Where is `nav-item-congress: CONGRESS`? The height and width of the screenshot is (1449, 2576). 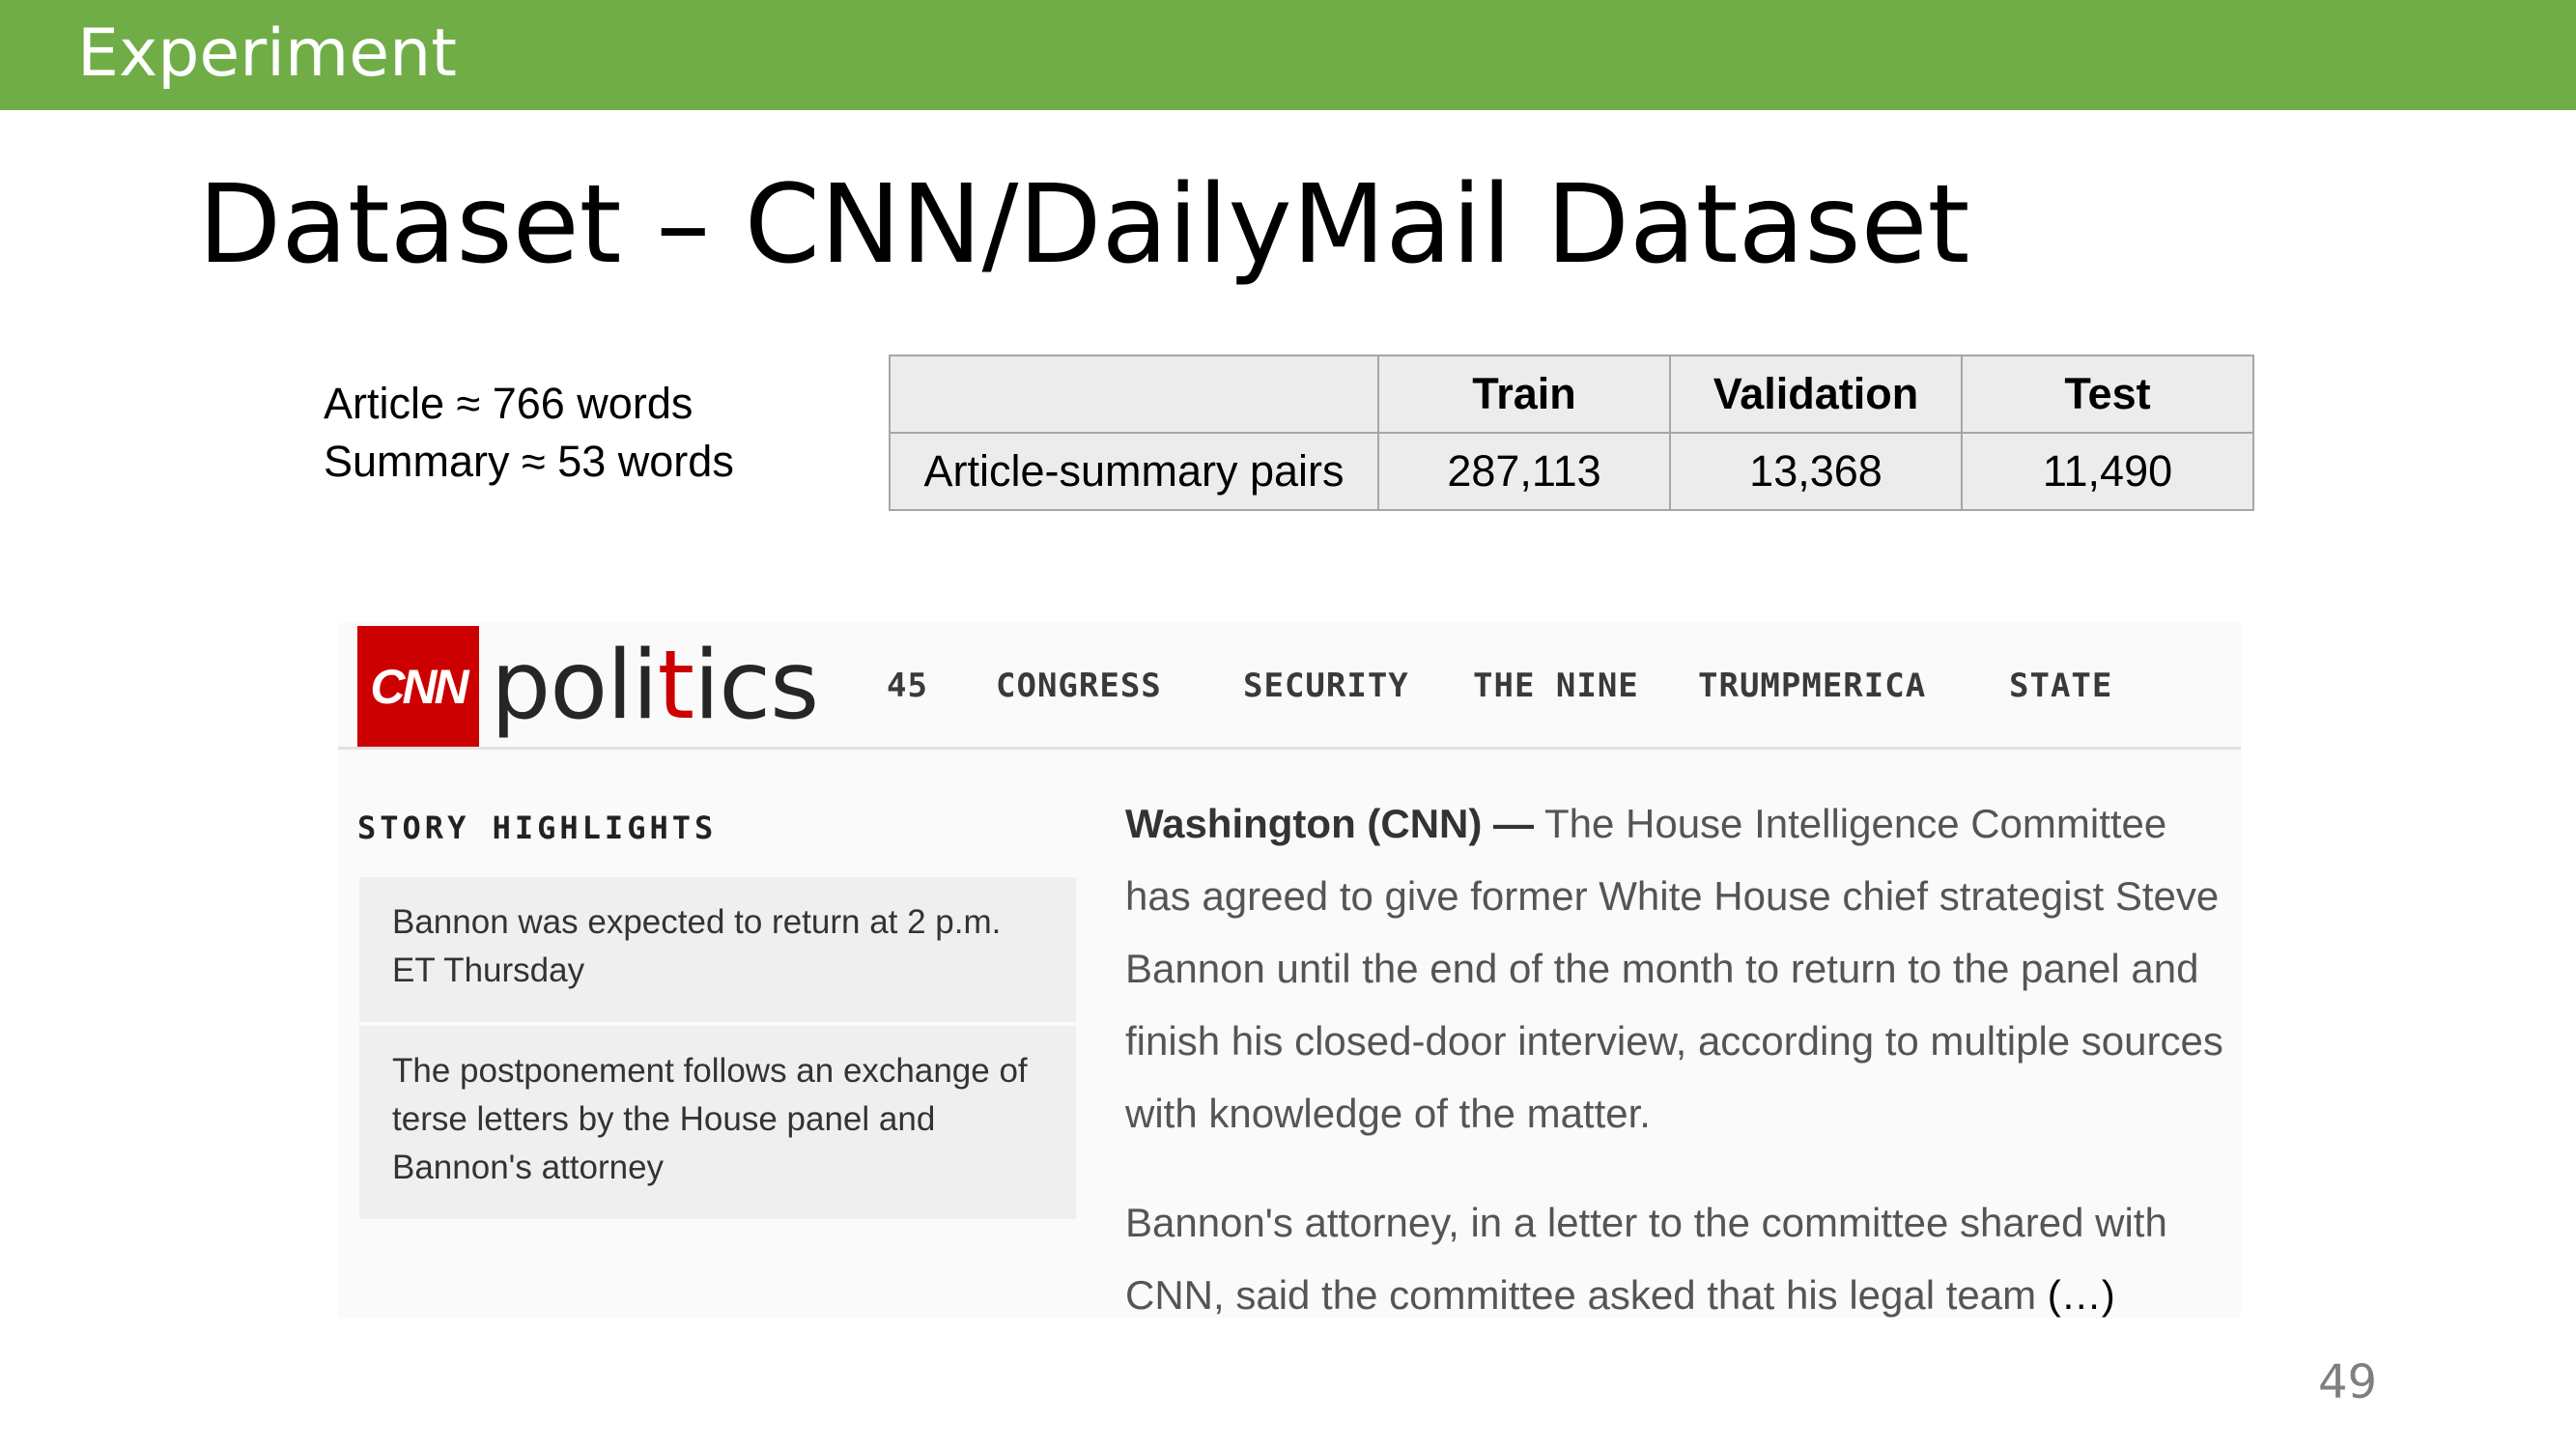 nav-item-congress: CONGRESS is located at coordinates (1079, 686).